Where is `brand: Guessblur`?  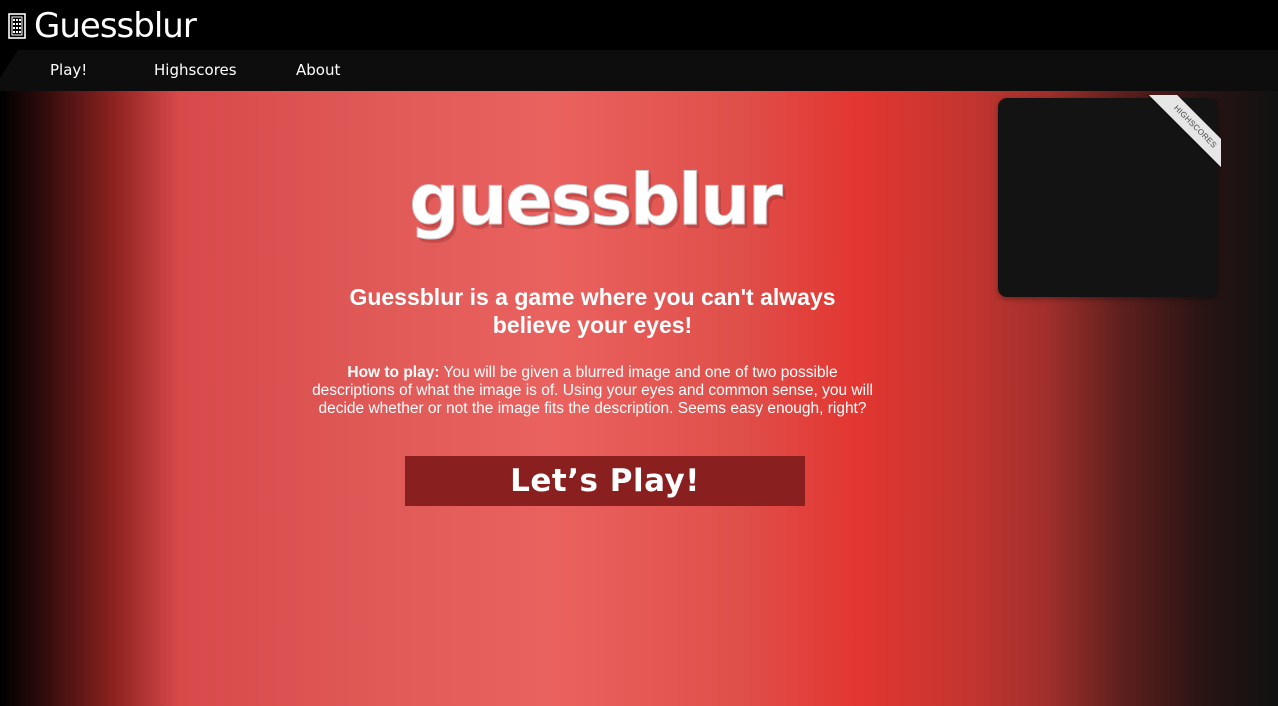 brand: Guessblur is located at coordinates (102, 26).